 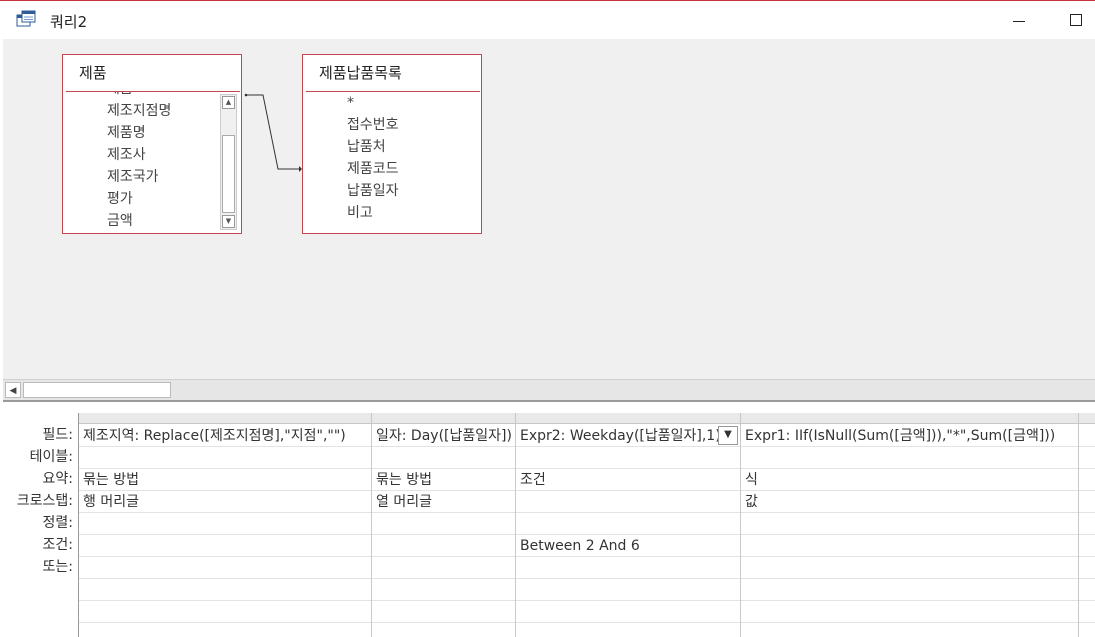 What do you see at coordinates (443, 436) in the screenshot?
I see `grid-cell-field: 일자: Day([납품일자])` at bounding box center [443, 436].